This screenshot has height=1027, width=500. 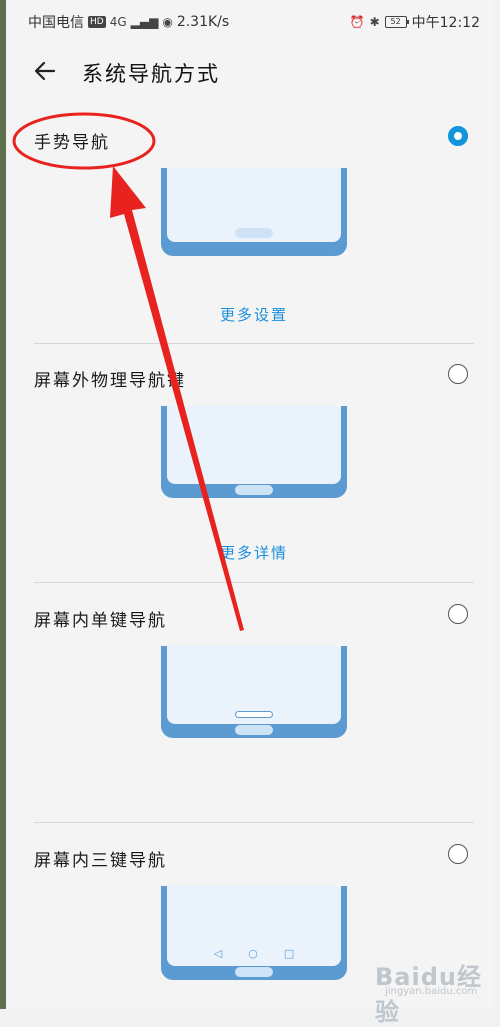 I want to click on signal-icon: ▂▄▆, so click(x=144, y=22).